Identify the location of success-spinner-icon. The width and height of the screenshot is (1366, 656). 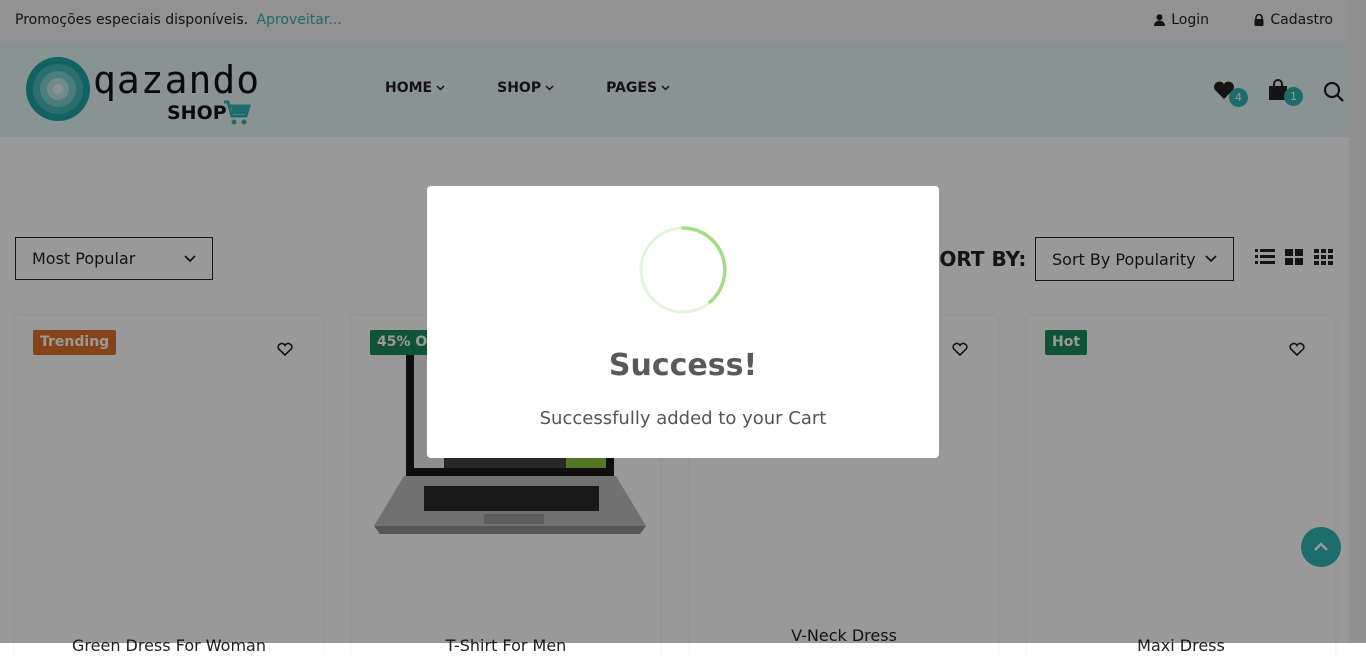
(683, 270).